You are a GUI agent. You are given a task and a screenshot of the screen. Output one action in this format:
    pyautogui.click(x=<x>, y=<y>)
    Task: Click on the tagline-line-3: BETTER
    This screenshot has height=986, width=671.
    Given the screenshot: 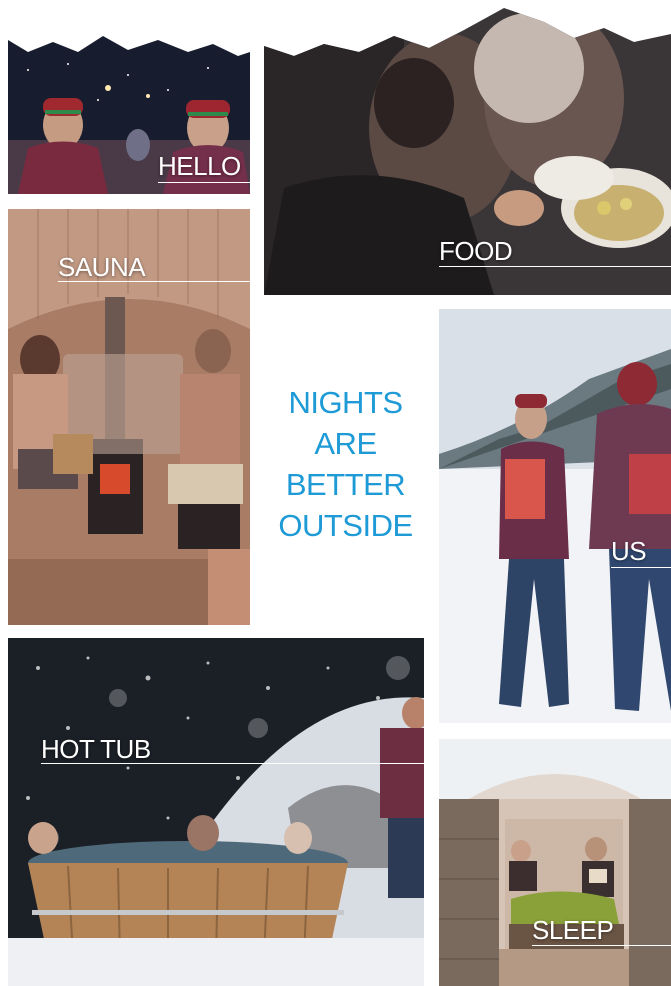 What is the action you would take?
    pyautogui.click(x=345, y=484)
    